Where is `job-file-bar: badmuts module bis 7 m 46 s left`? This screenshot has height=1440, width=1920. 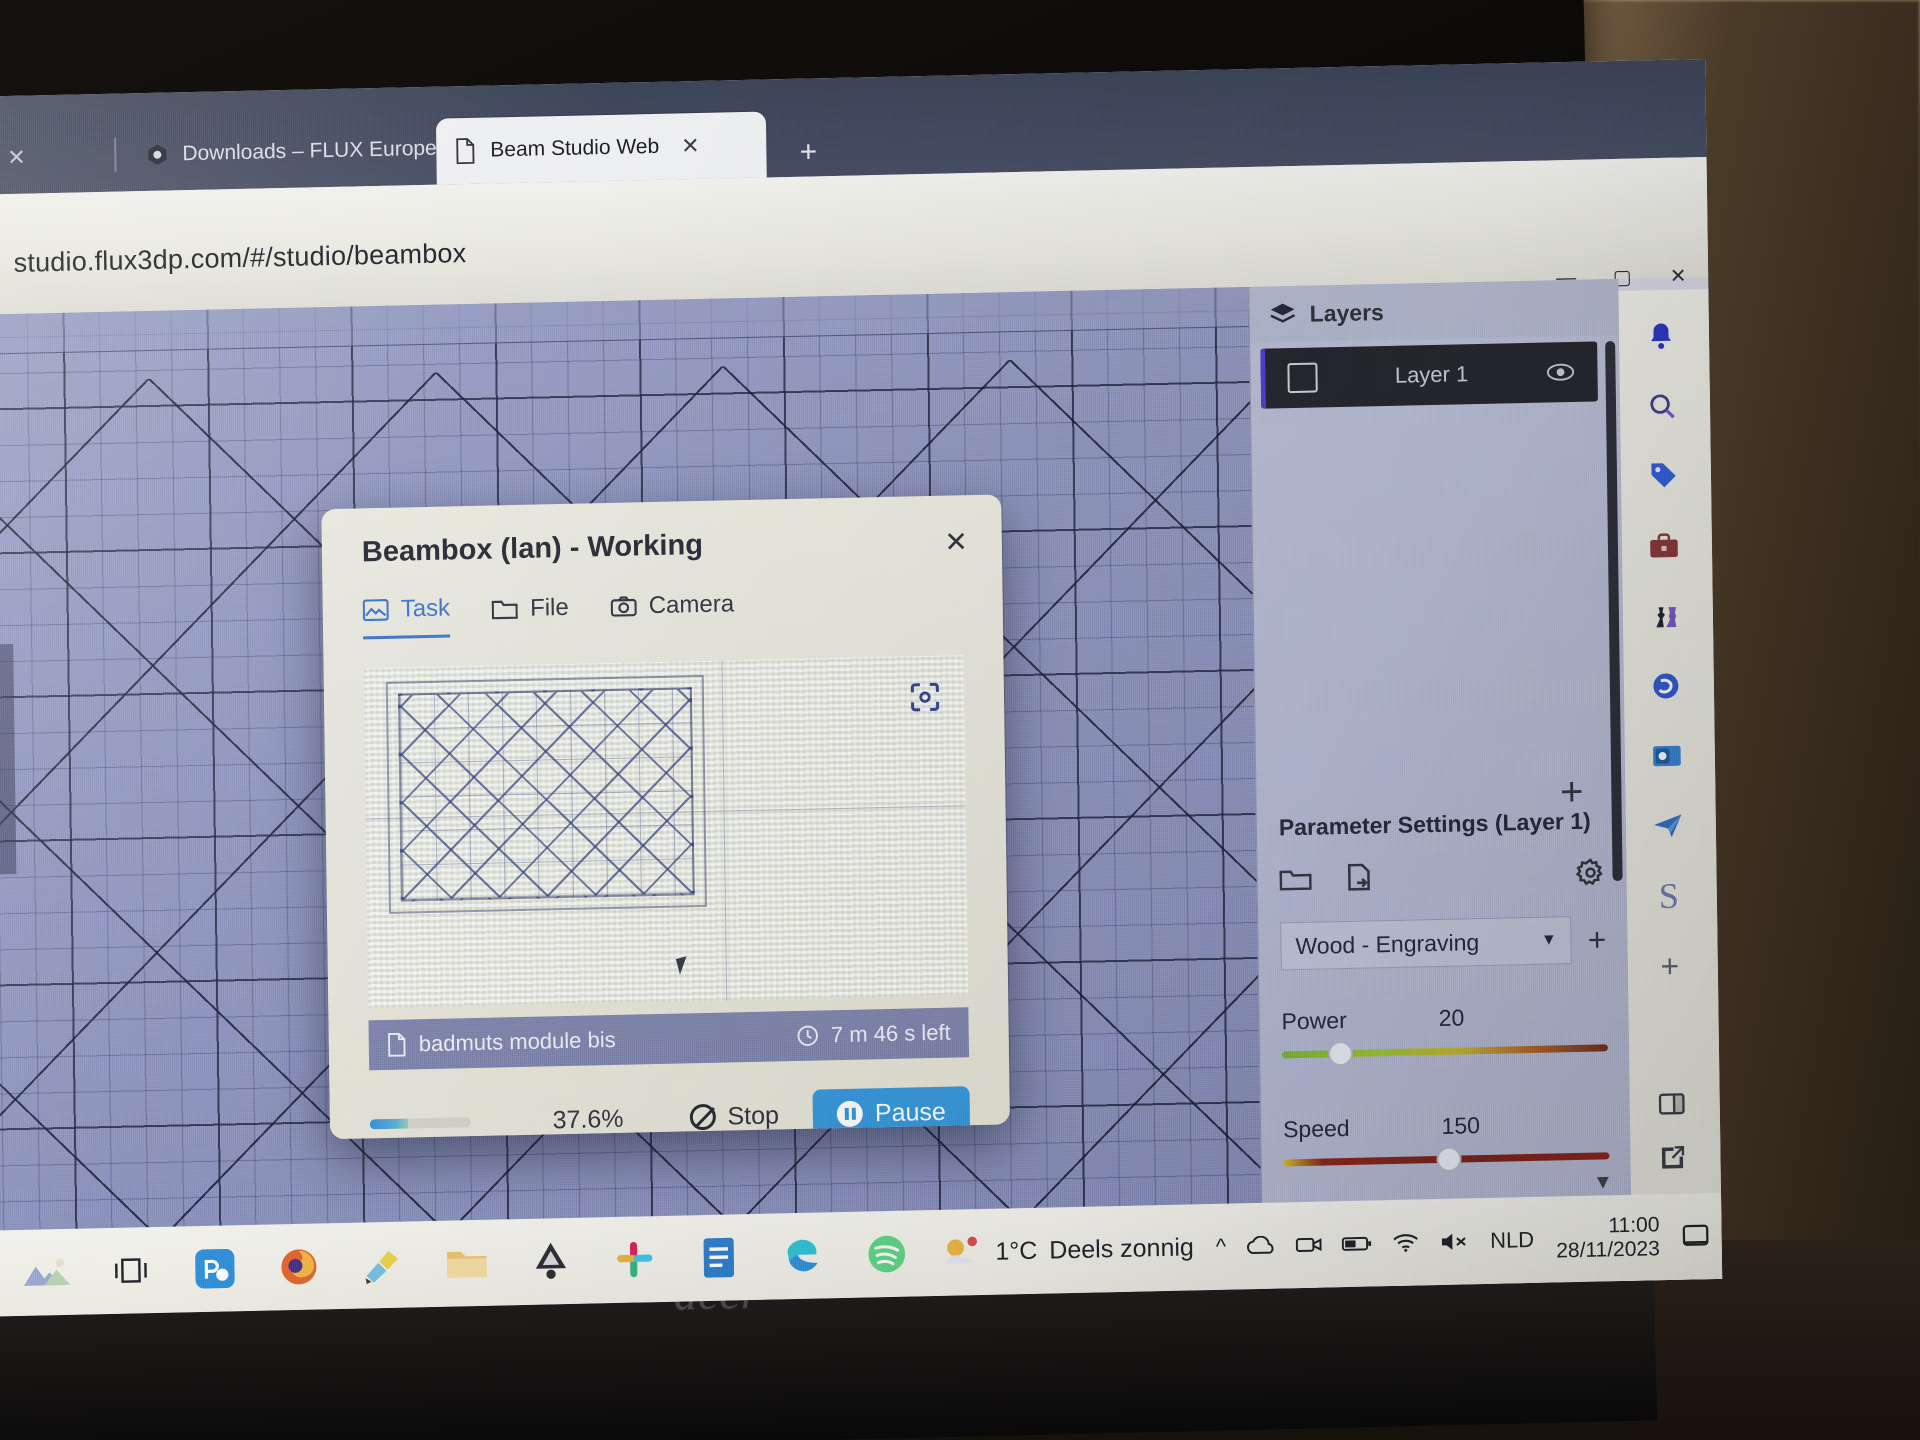 job-file-bar: badmuts module bis 7 m 46 s left is located at coordinates (669, 1039).